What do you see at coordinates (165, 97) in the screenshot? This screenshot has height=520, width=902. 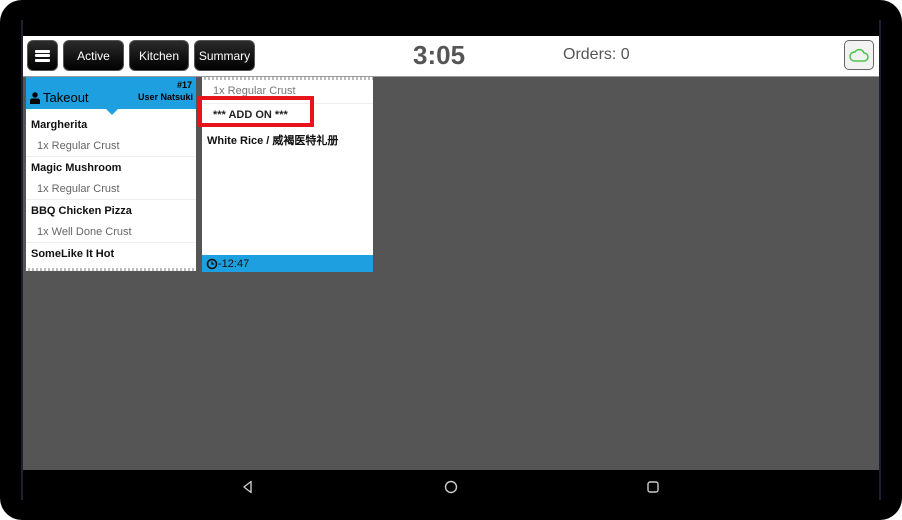 I see `order-user: User Natsuki` at bounding box center [165, 97].